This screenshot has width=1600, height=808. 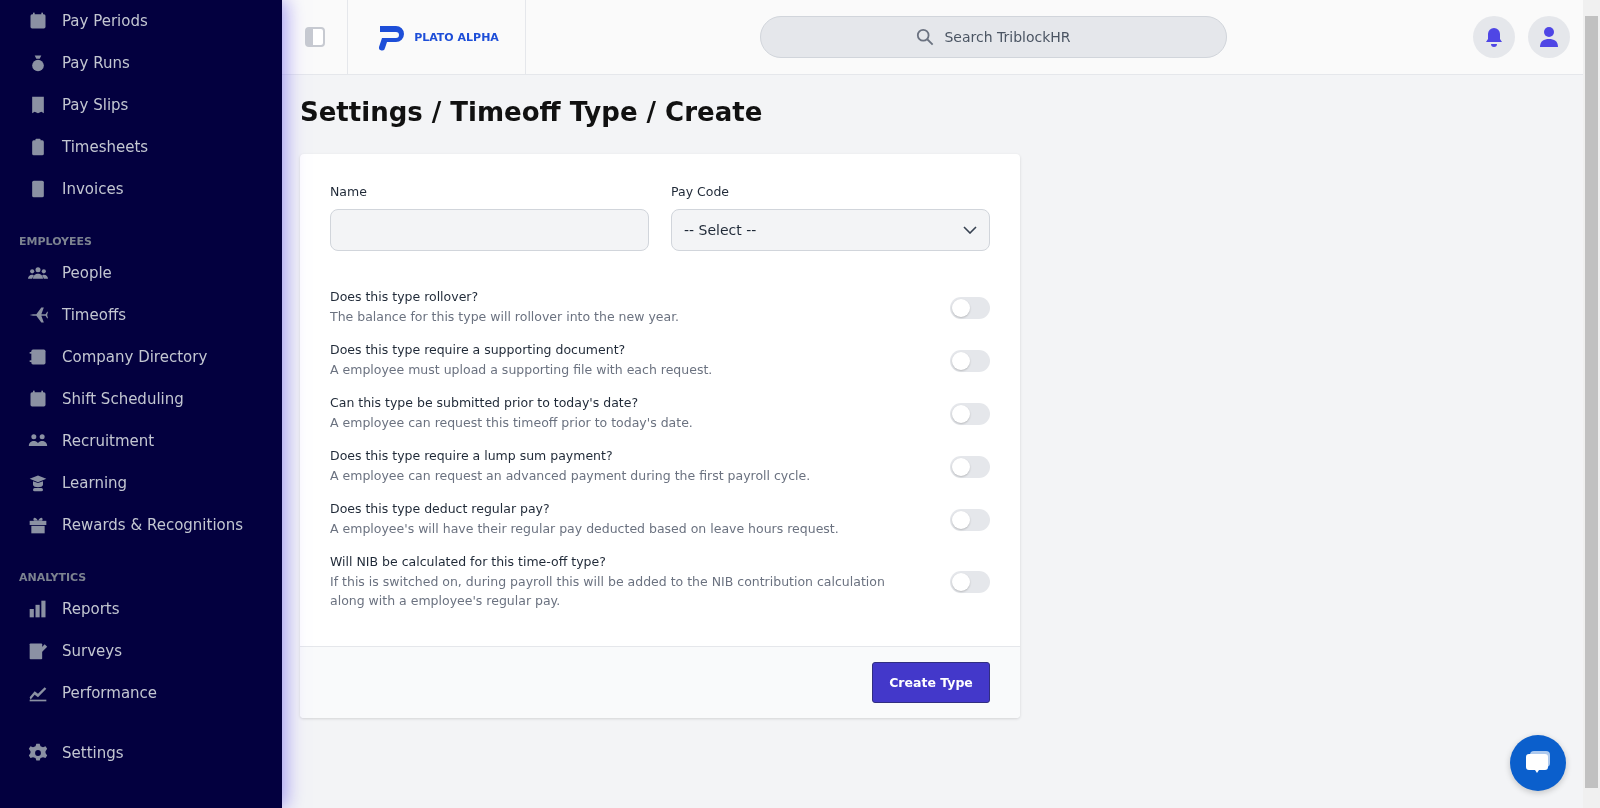 What do you see at coordinates (521, 370) in the screenshot?
I see `toggle-description: A employee must upload a supporting file with each request.` at bounding box center [521, 370].